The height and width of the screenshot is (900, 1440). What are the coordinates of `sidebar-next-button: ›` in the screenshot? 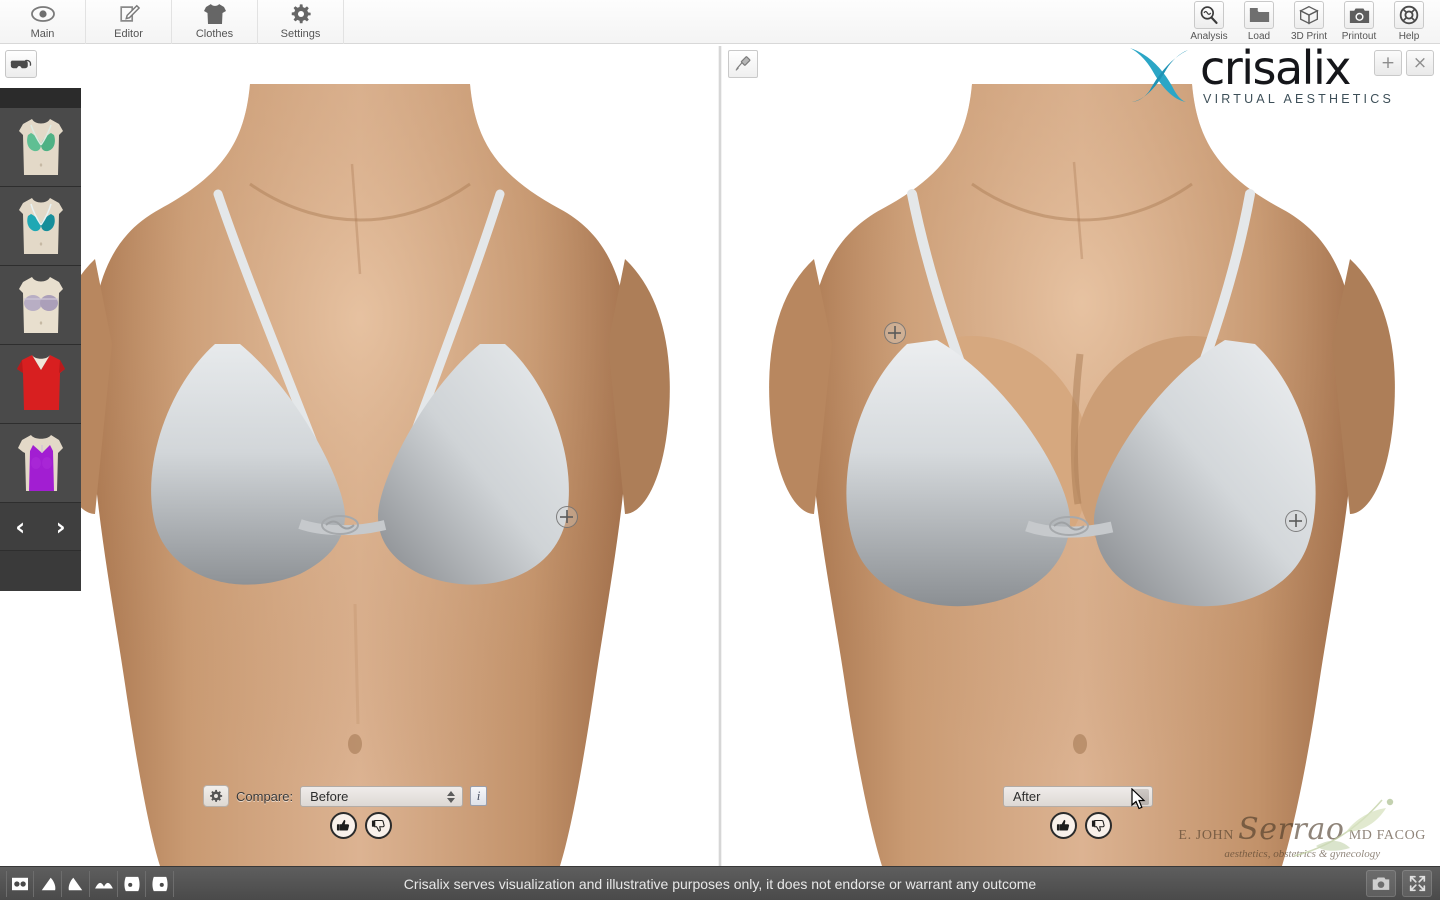 It's located at (61, 527).